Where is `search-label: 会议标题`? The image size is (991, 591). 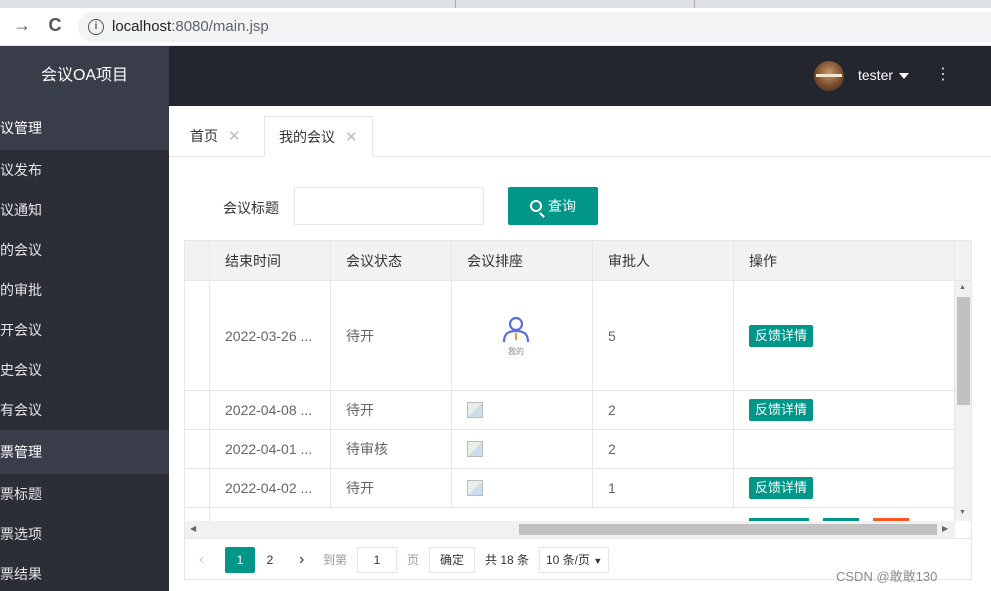
search-label: 会议标题 is located at coordinates (251, 208).